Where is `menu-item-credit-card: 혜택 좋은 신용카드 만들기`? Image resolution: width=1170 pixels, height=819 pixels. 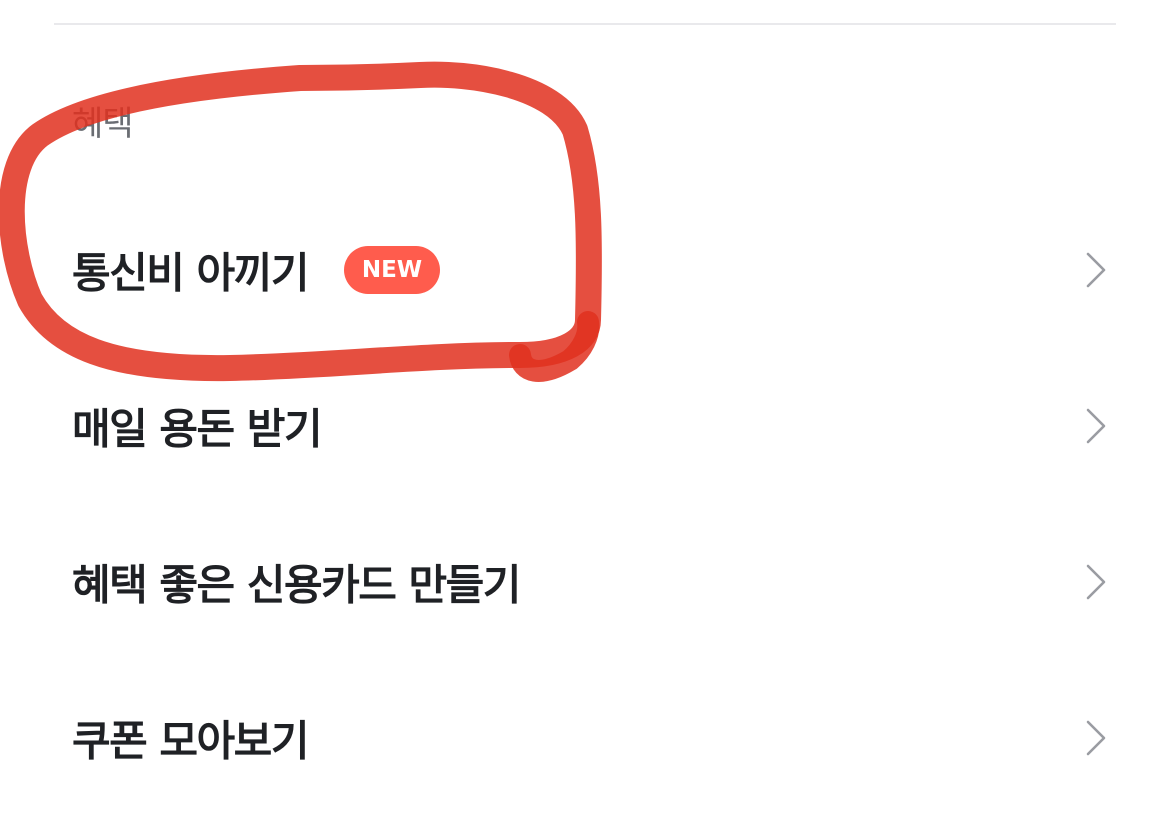 menu-item-credit-card: 혜택 좋은 신용카드 만들기 is located at coordinates (585, 582).